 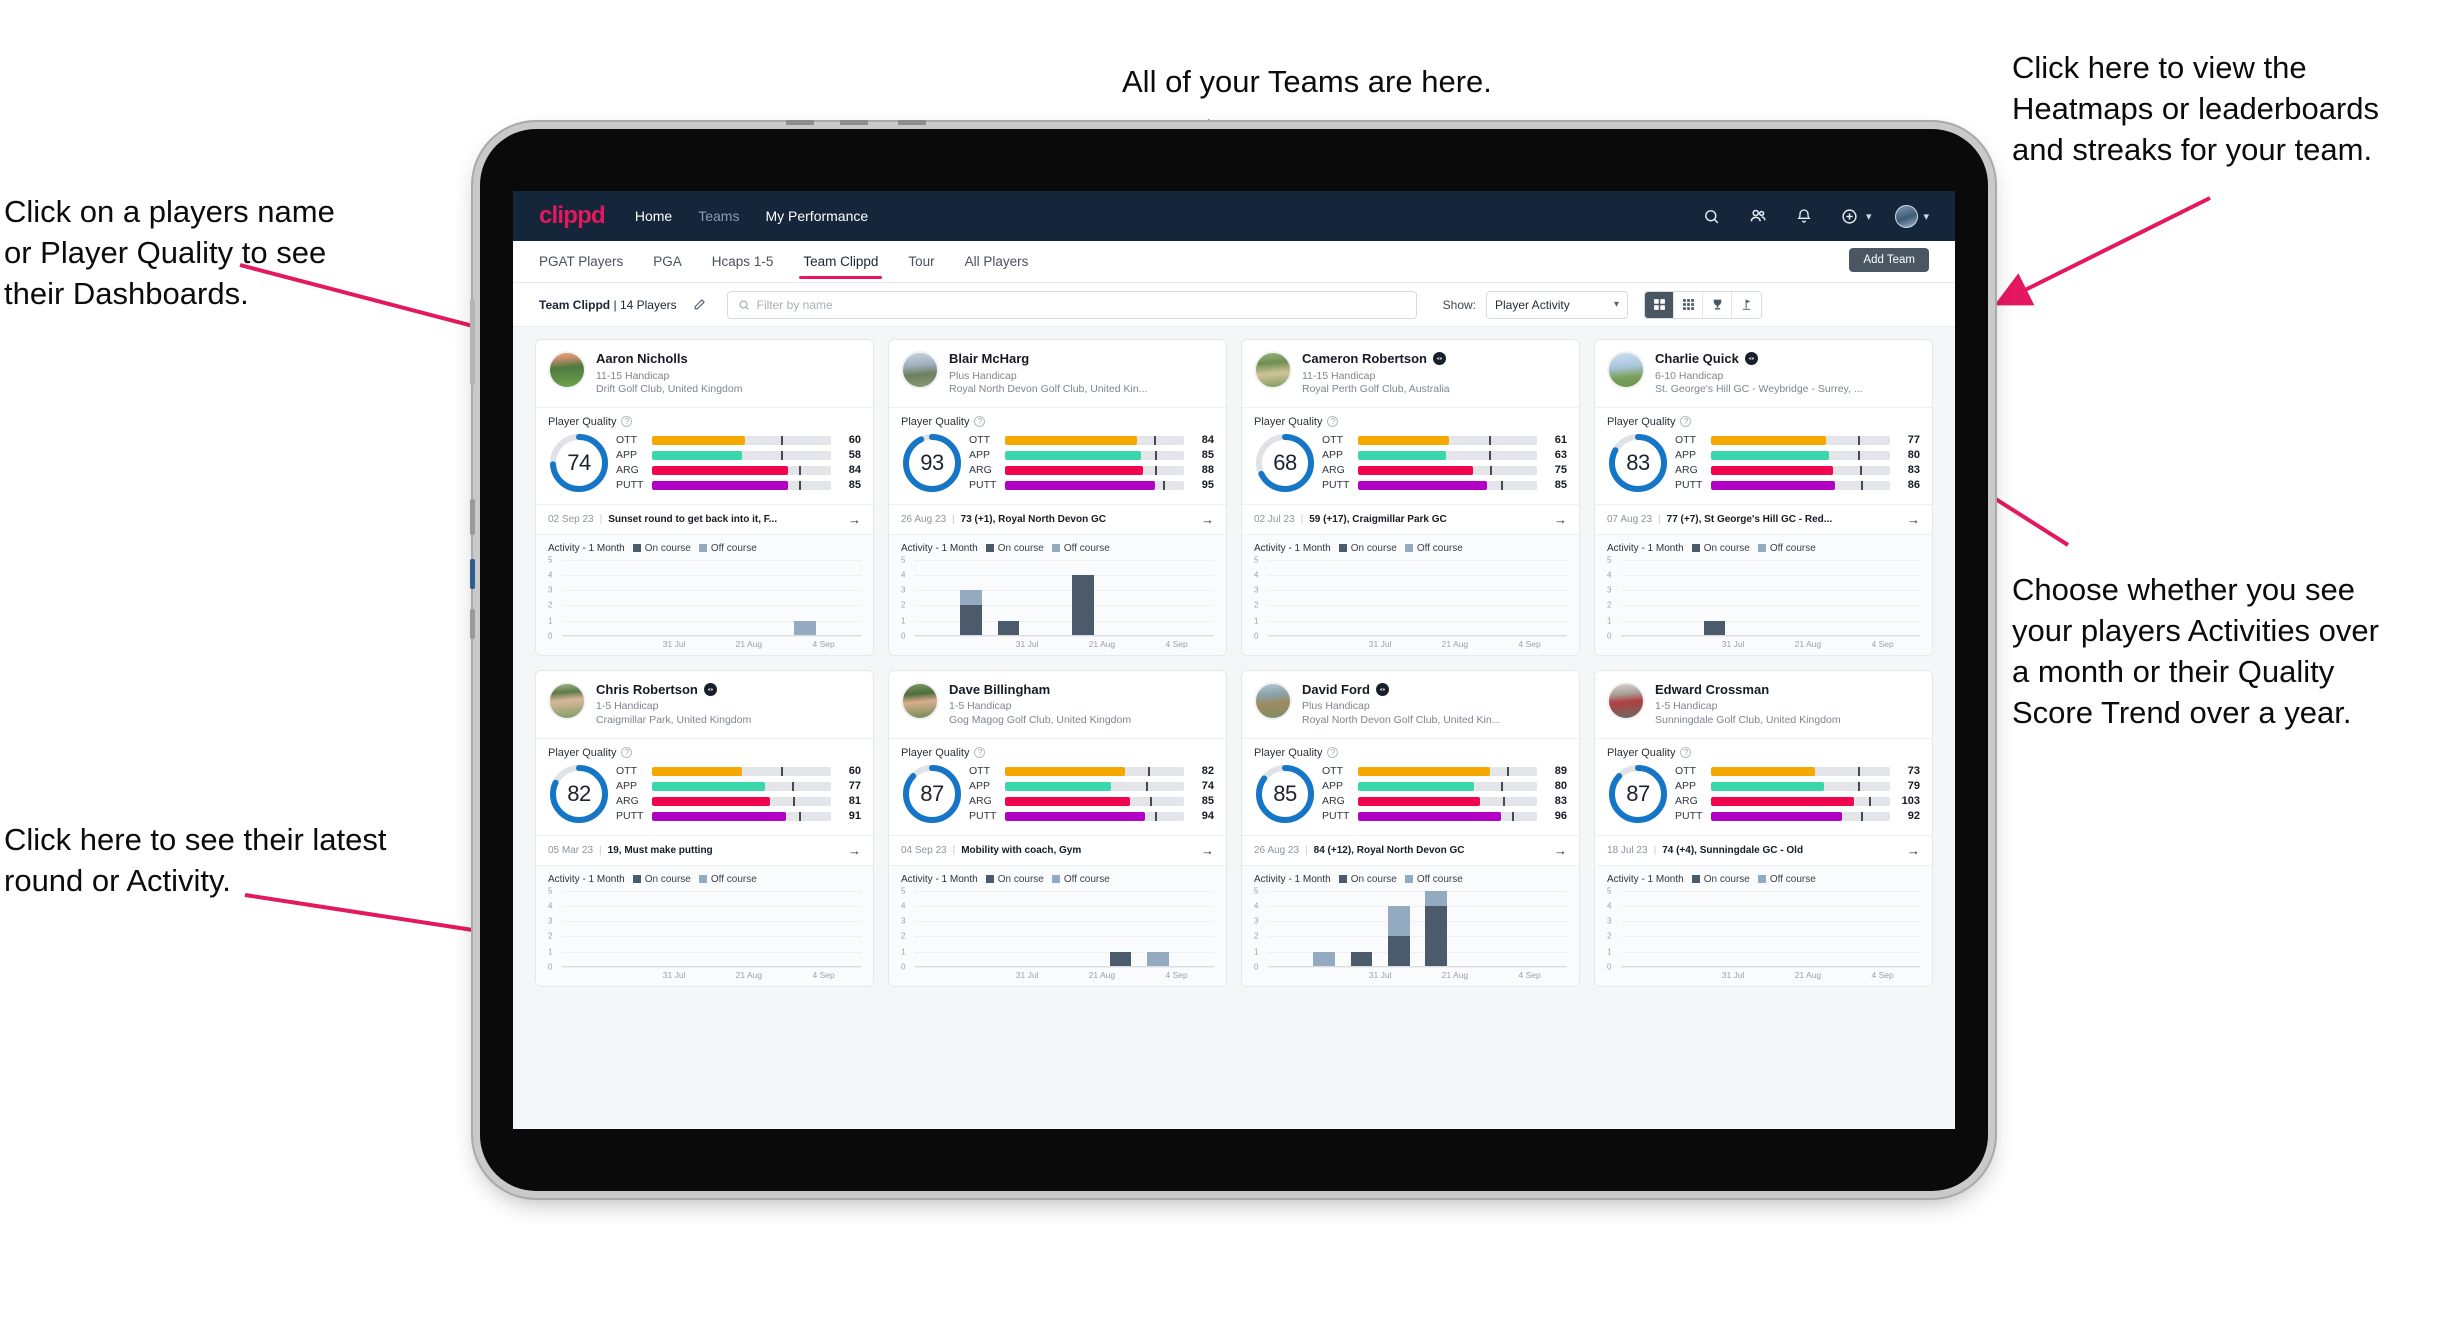 What do you see at coordinates (728, 359) in the screenshot?
I see `player-name-row: Aaron Nicholls` at bounding box center [728, 359].